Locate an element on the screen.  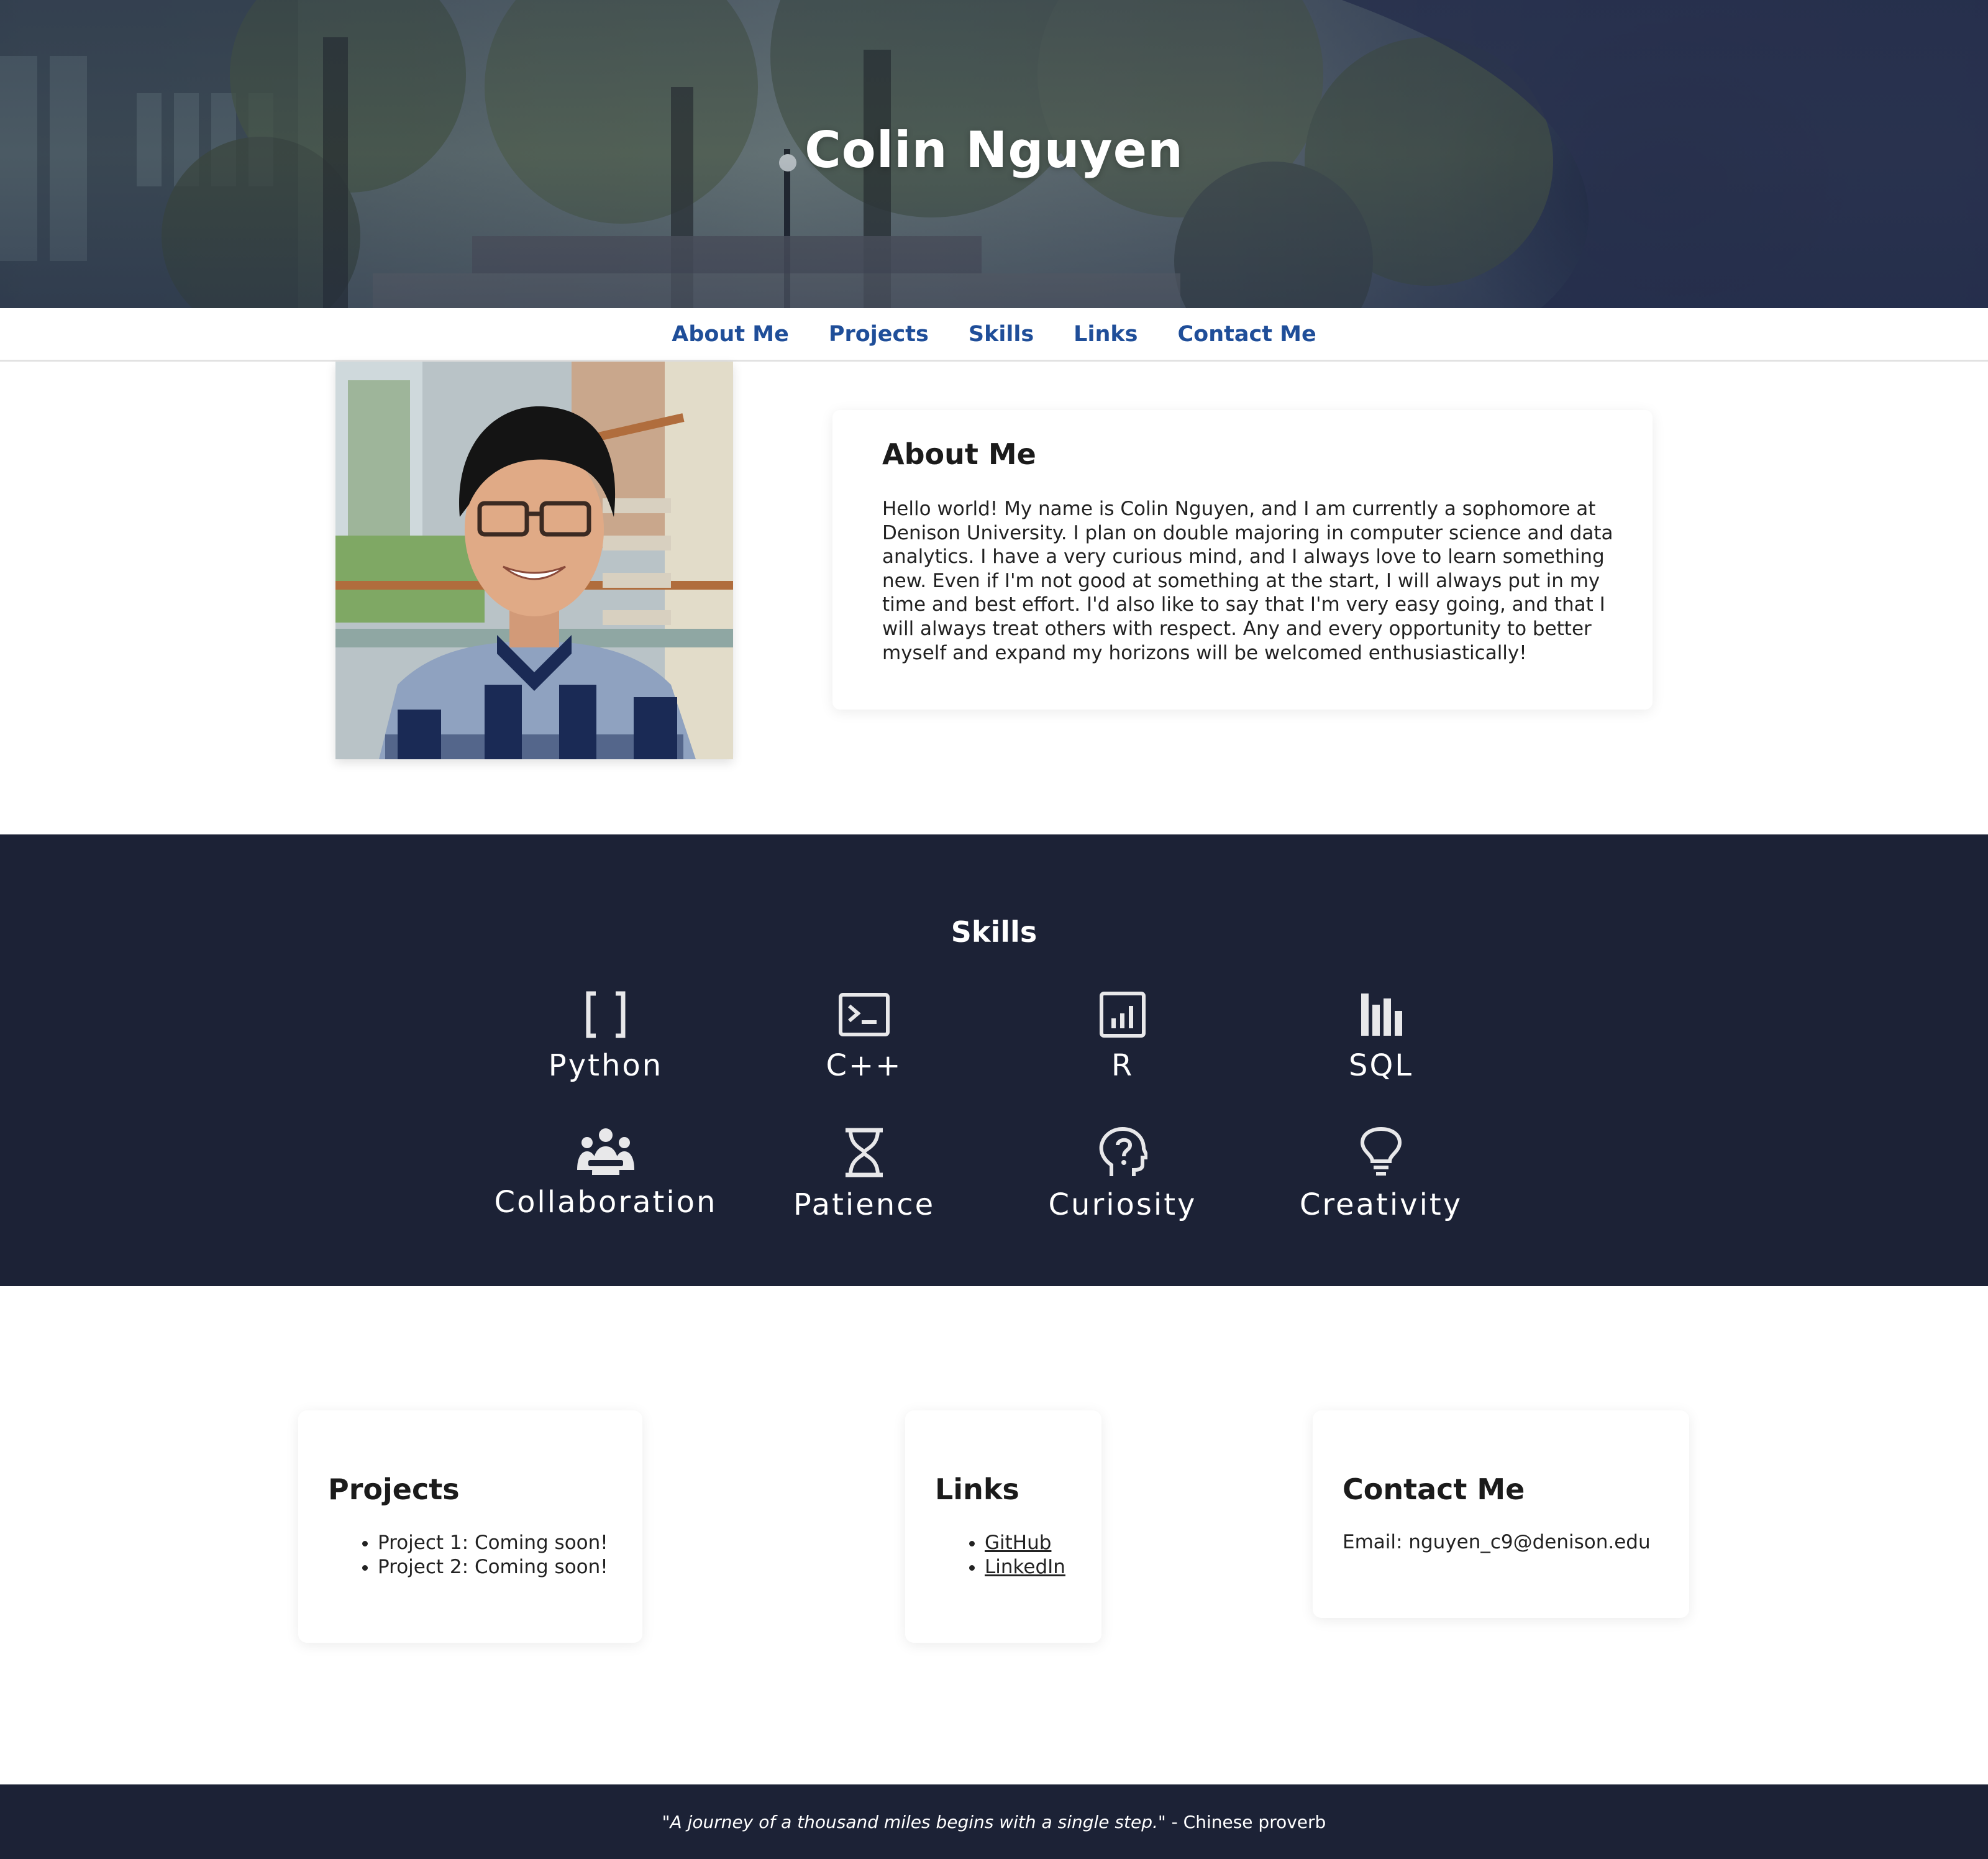
contact-me-card: Contact Me Email: nguyen_c9@denison.edu is located at coordinates (1501, 1514).